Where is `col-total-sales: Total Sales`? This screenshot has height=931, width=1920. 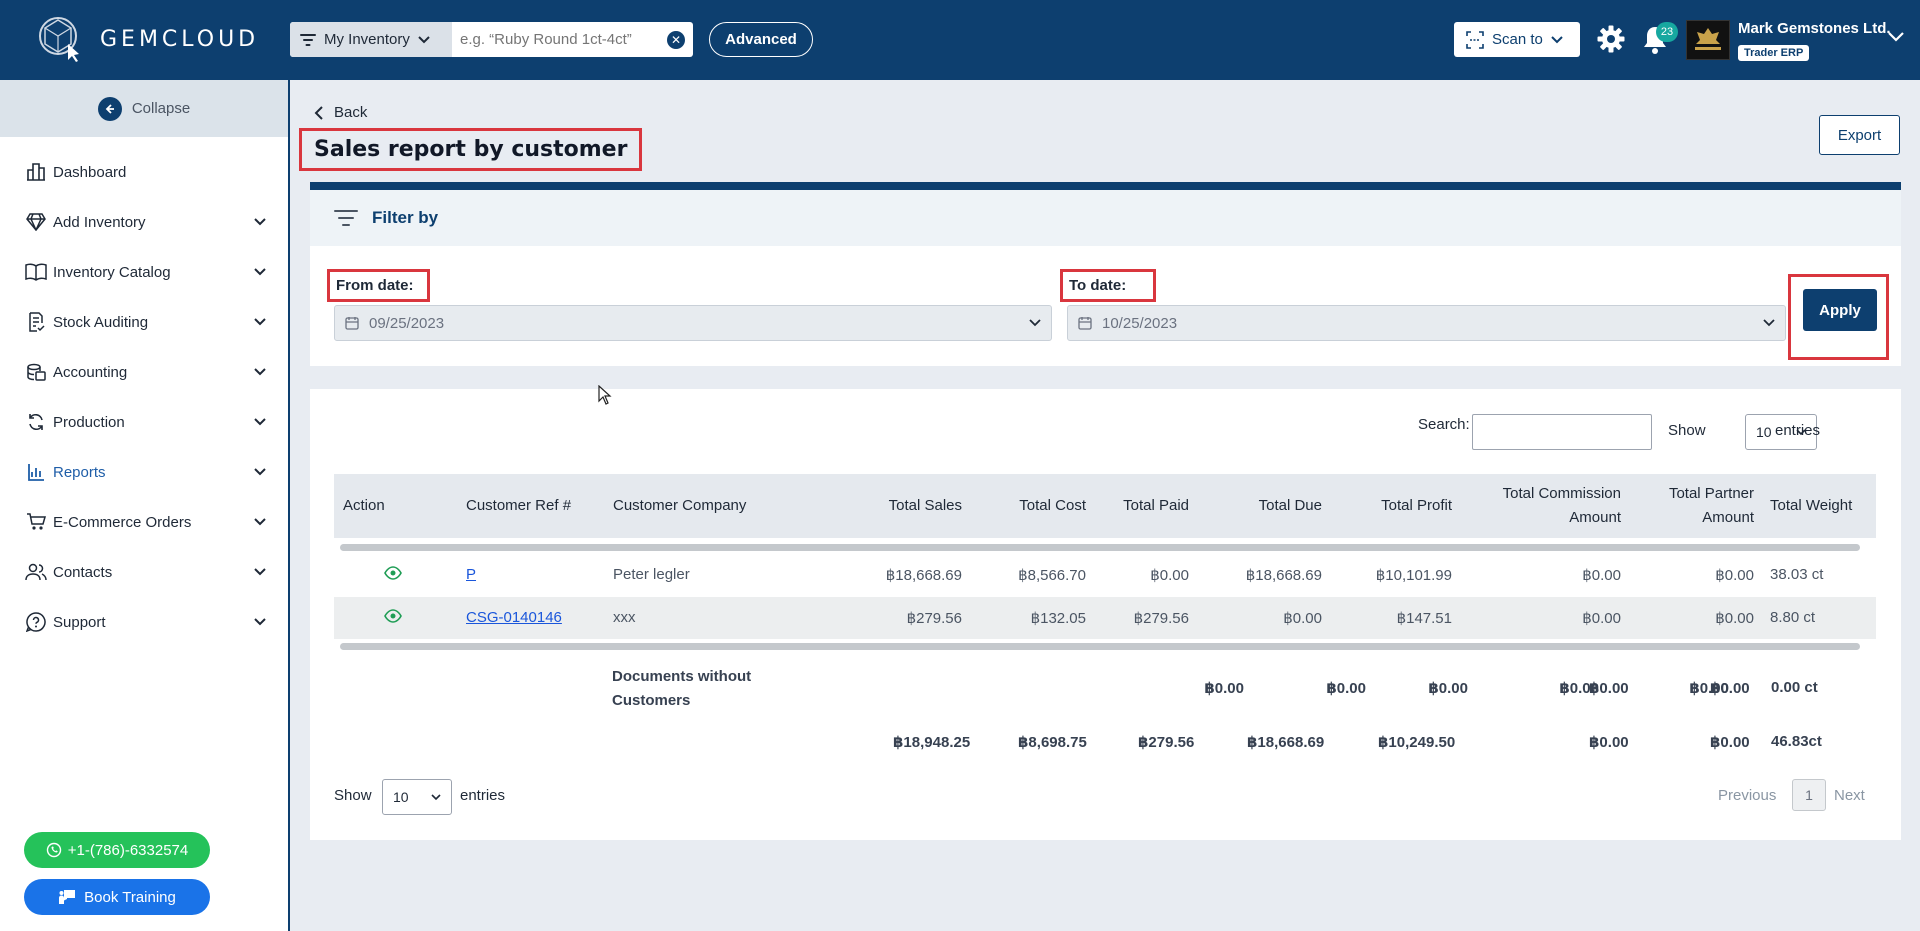 col-total-sales: Total Sales is located at coordinates (925, 506).